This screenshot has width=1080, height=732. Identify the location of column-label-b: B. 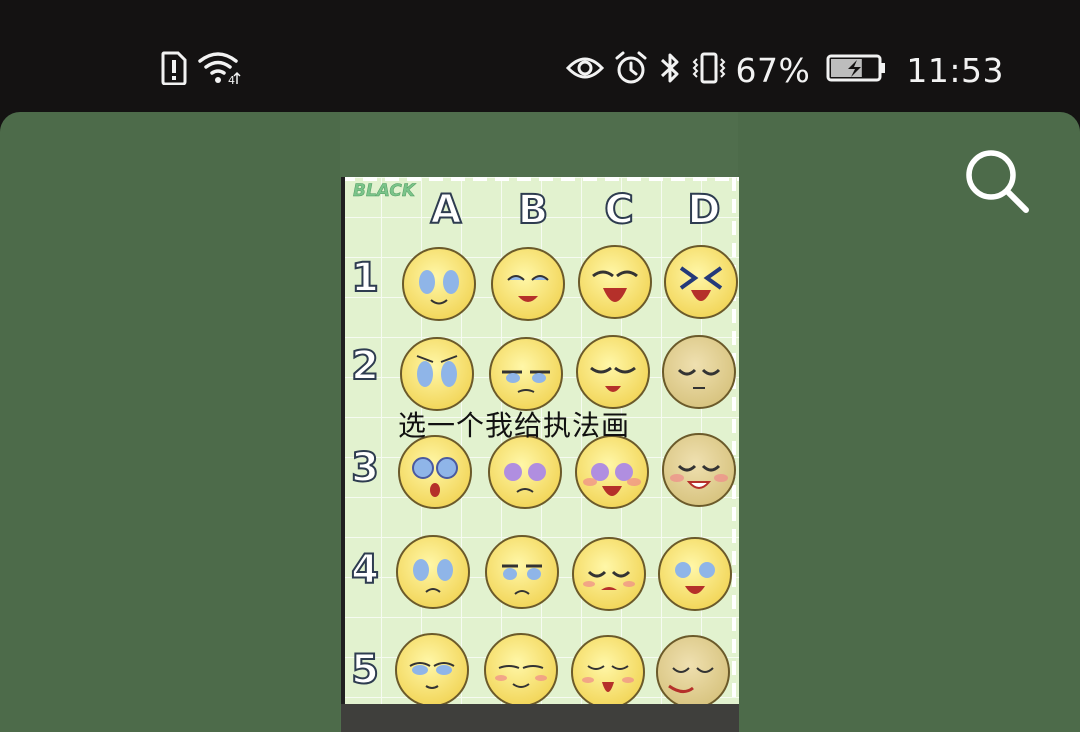
(533, 210).